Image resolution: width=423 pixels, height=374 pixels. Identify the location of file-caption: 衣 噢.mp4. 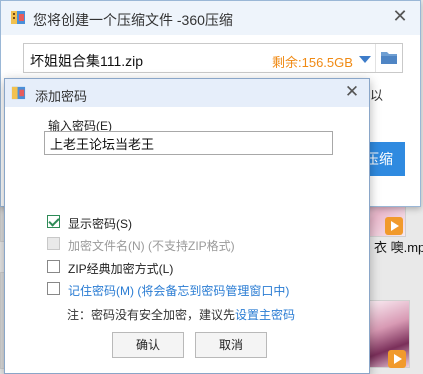
(398, 247).